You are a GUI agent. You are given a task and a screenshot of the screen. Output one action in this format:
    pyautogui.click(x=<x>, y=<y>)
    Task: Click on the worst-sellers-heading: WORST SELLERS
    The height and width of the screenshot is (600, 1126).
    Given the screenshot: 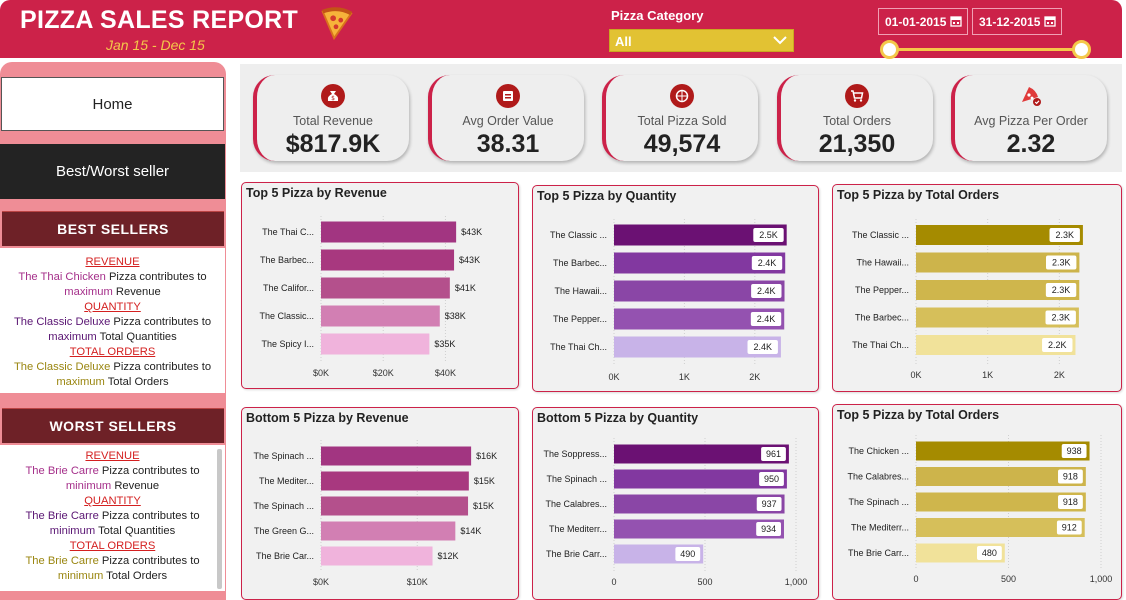 What is the action you would take?
    pyautogui.click(x=113, y=425)
    